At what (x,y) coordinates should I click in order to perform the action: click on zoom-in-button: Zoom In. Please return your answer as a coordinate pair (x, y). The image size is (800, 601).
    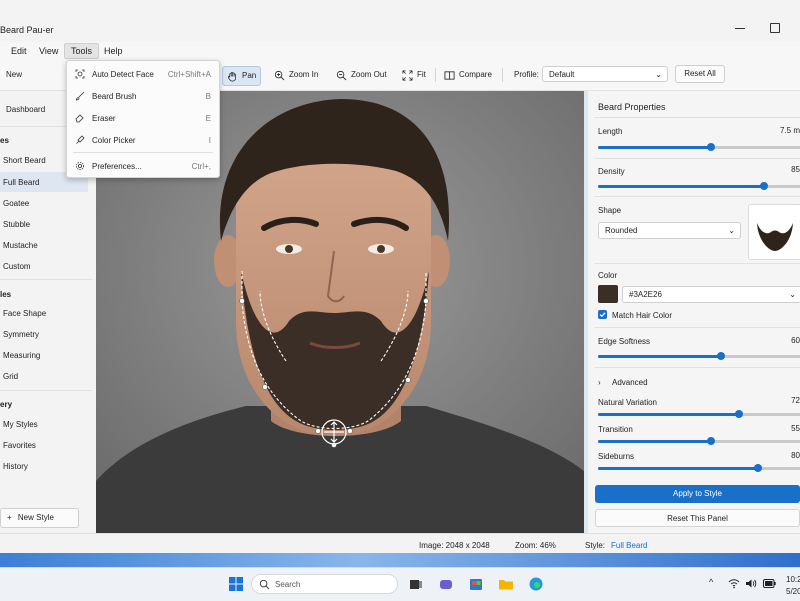
    Looking at the image, I should click on (296, 75).